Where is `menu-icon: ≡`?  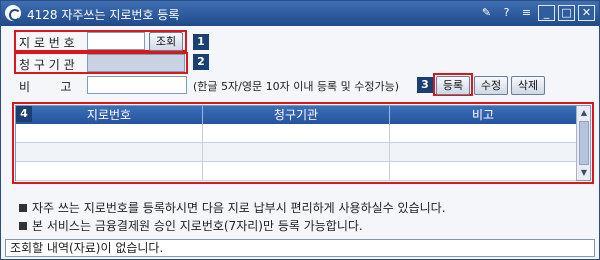 menu-icon: ≡ is located at coordinates (526, 13).